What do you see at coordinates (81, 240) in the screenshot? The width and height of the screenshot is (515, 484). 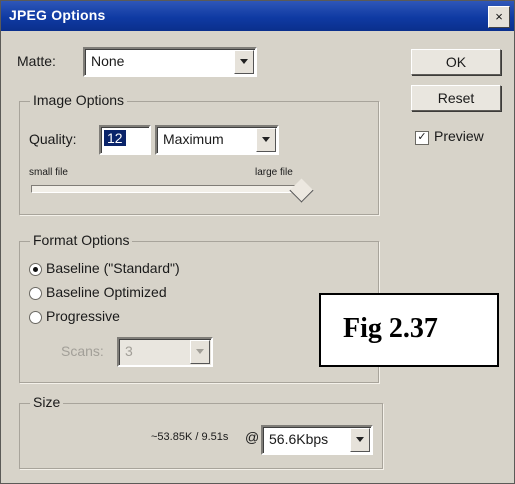 I see `format-options-title: Format Options` at bounding box center [81, 240].